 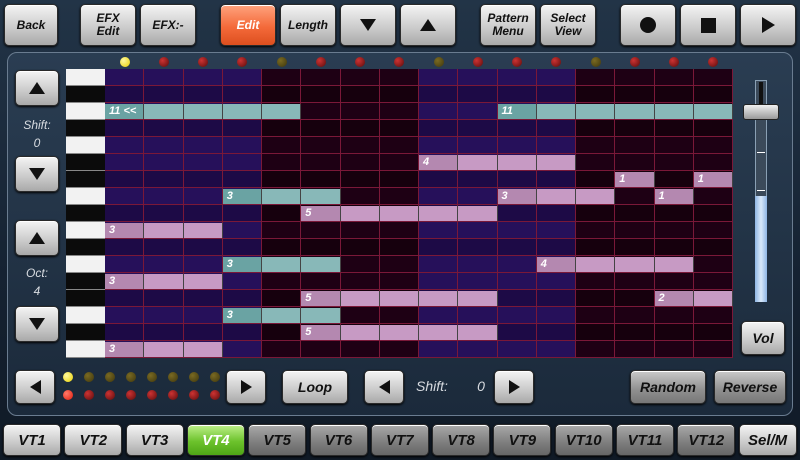 What do you see at coordinates (168, 25) in the screenshot?
I see `efx-select-button: EFX:-` at bounding box center [168, 25].